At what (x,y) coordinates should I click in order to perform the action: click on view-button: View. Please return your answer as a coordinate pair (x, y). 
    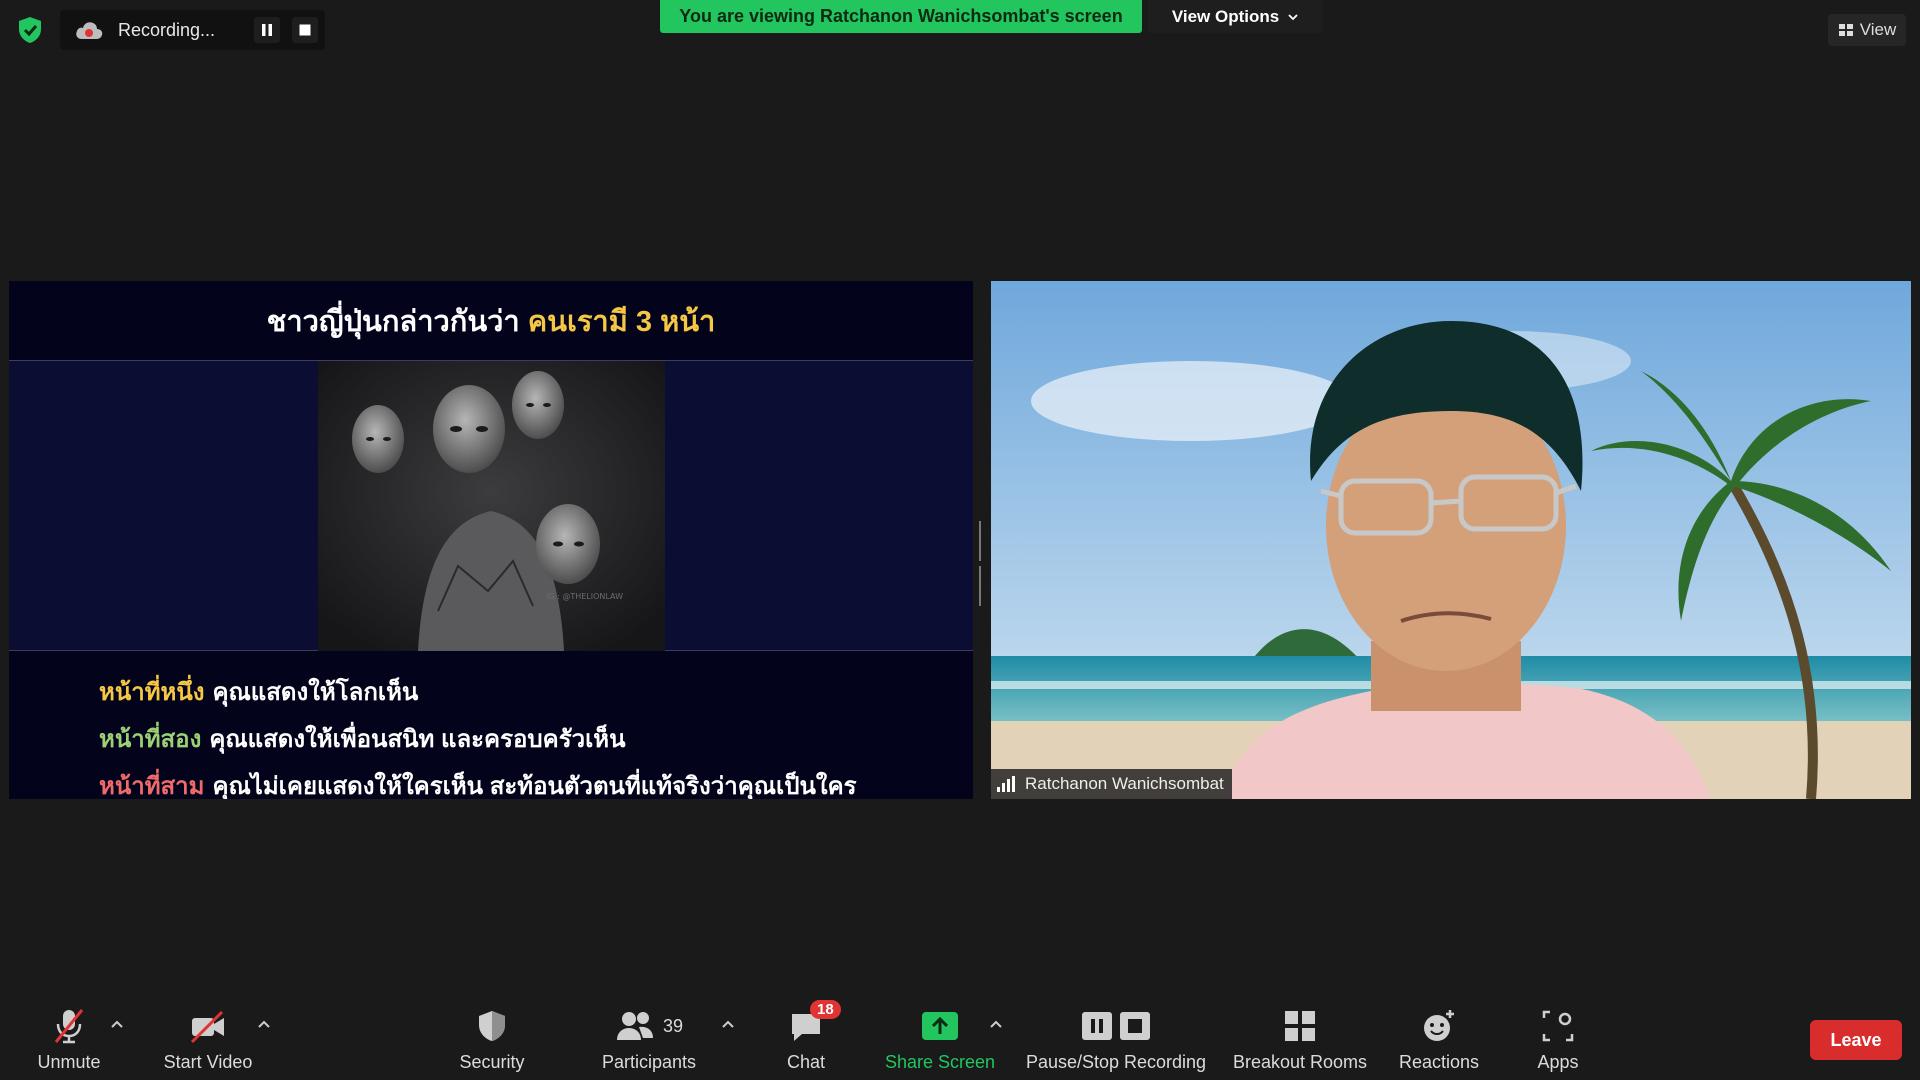
    Looking at the image, I should click on (1867, 30).